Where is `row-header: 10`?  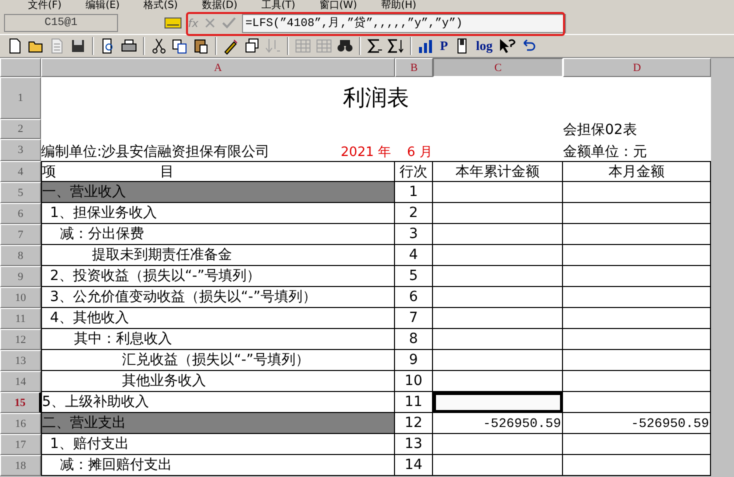
row-header: 10 is located at coordinates (20, 297).